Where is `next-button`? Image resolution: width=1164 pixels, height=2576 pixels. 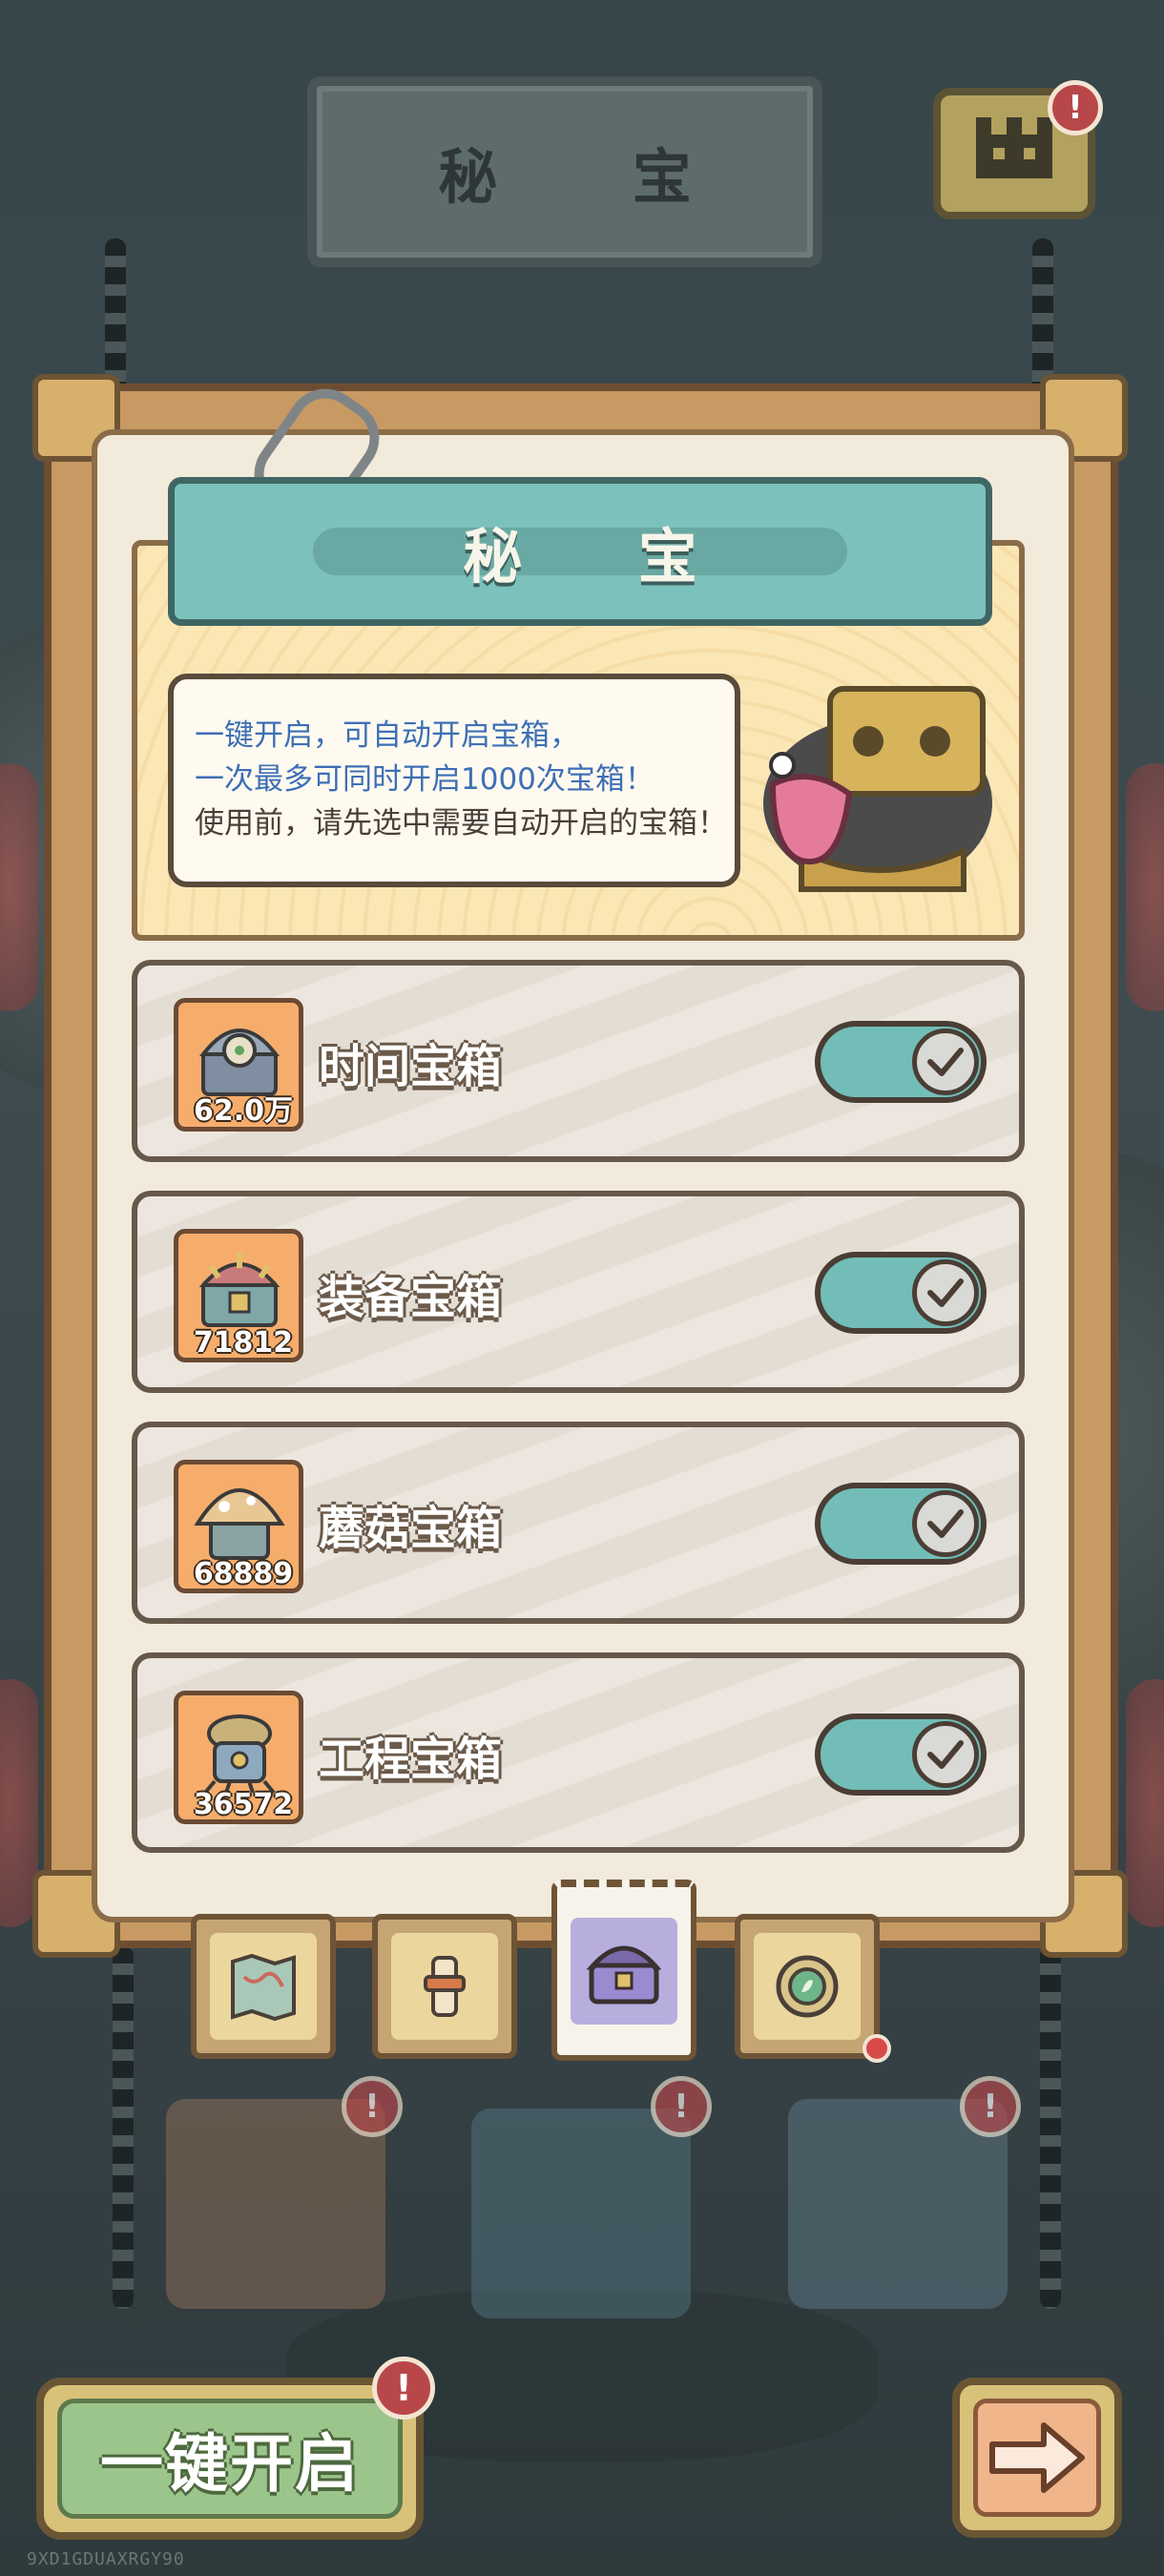 next-button is located at coordinates (1037, 2458).